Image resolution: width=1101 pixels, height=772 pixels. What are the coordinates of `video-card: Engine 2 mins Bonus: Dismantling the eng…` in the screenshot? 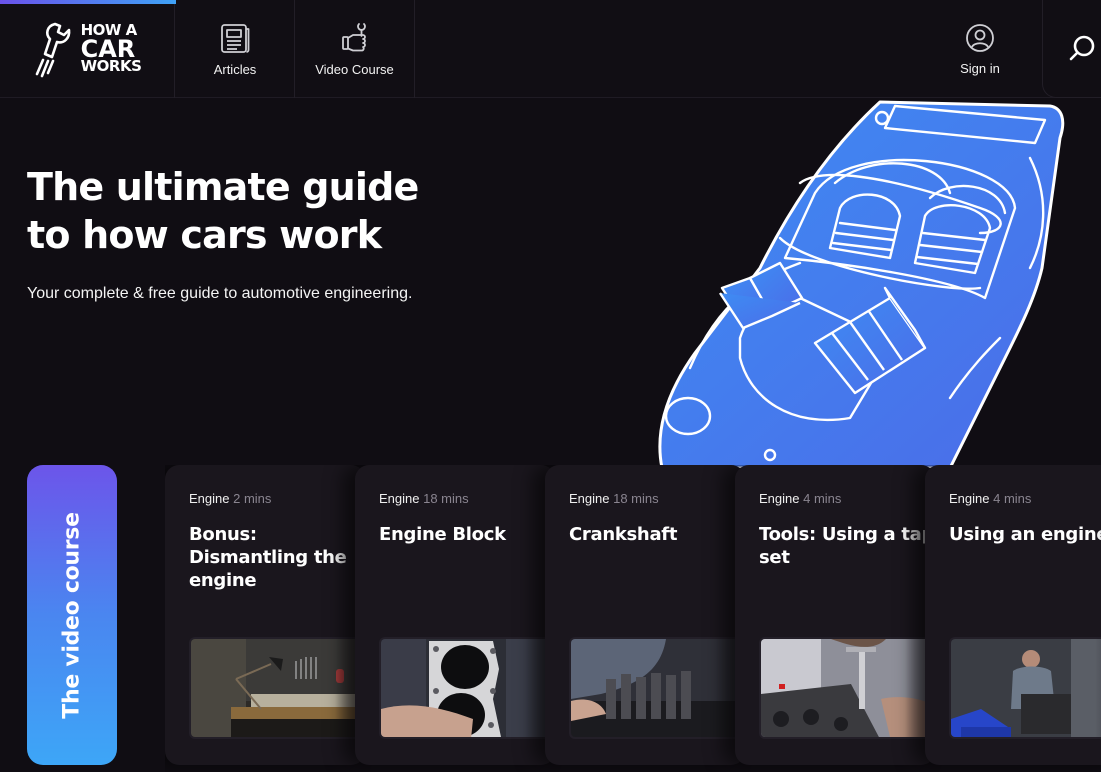 It's located at (265, 615).